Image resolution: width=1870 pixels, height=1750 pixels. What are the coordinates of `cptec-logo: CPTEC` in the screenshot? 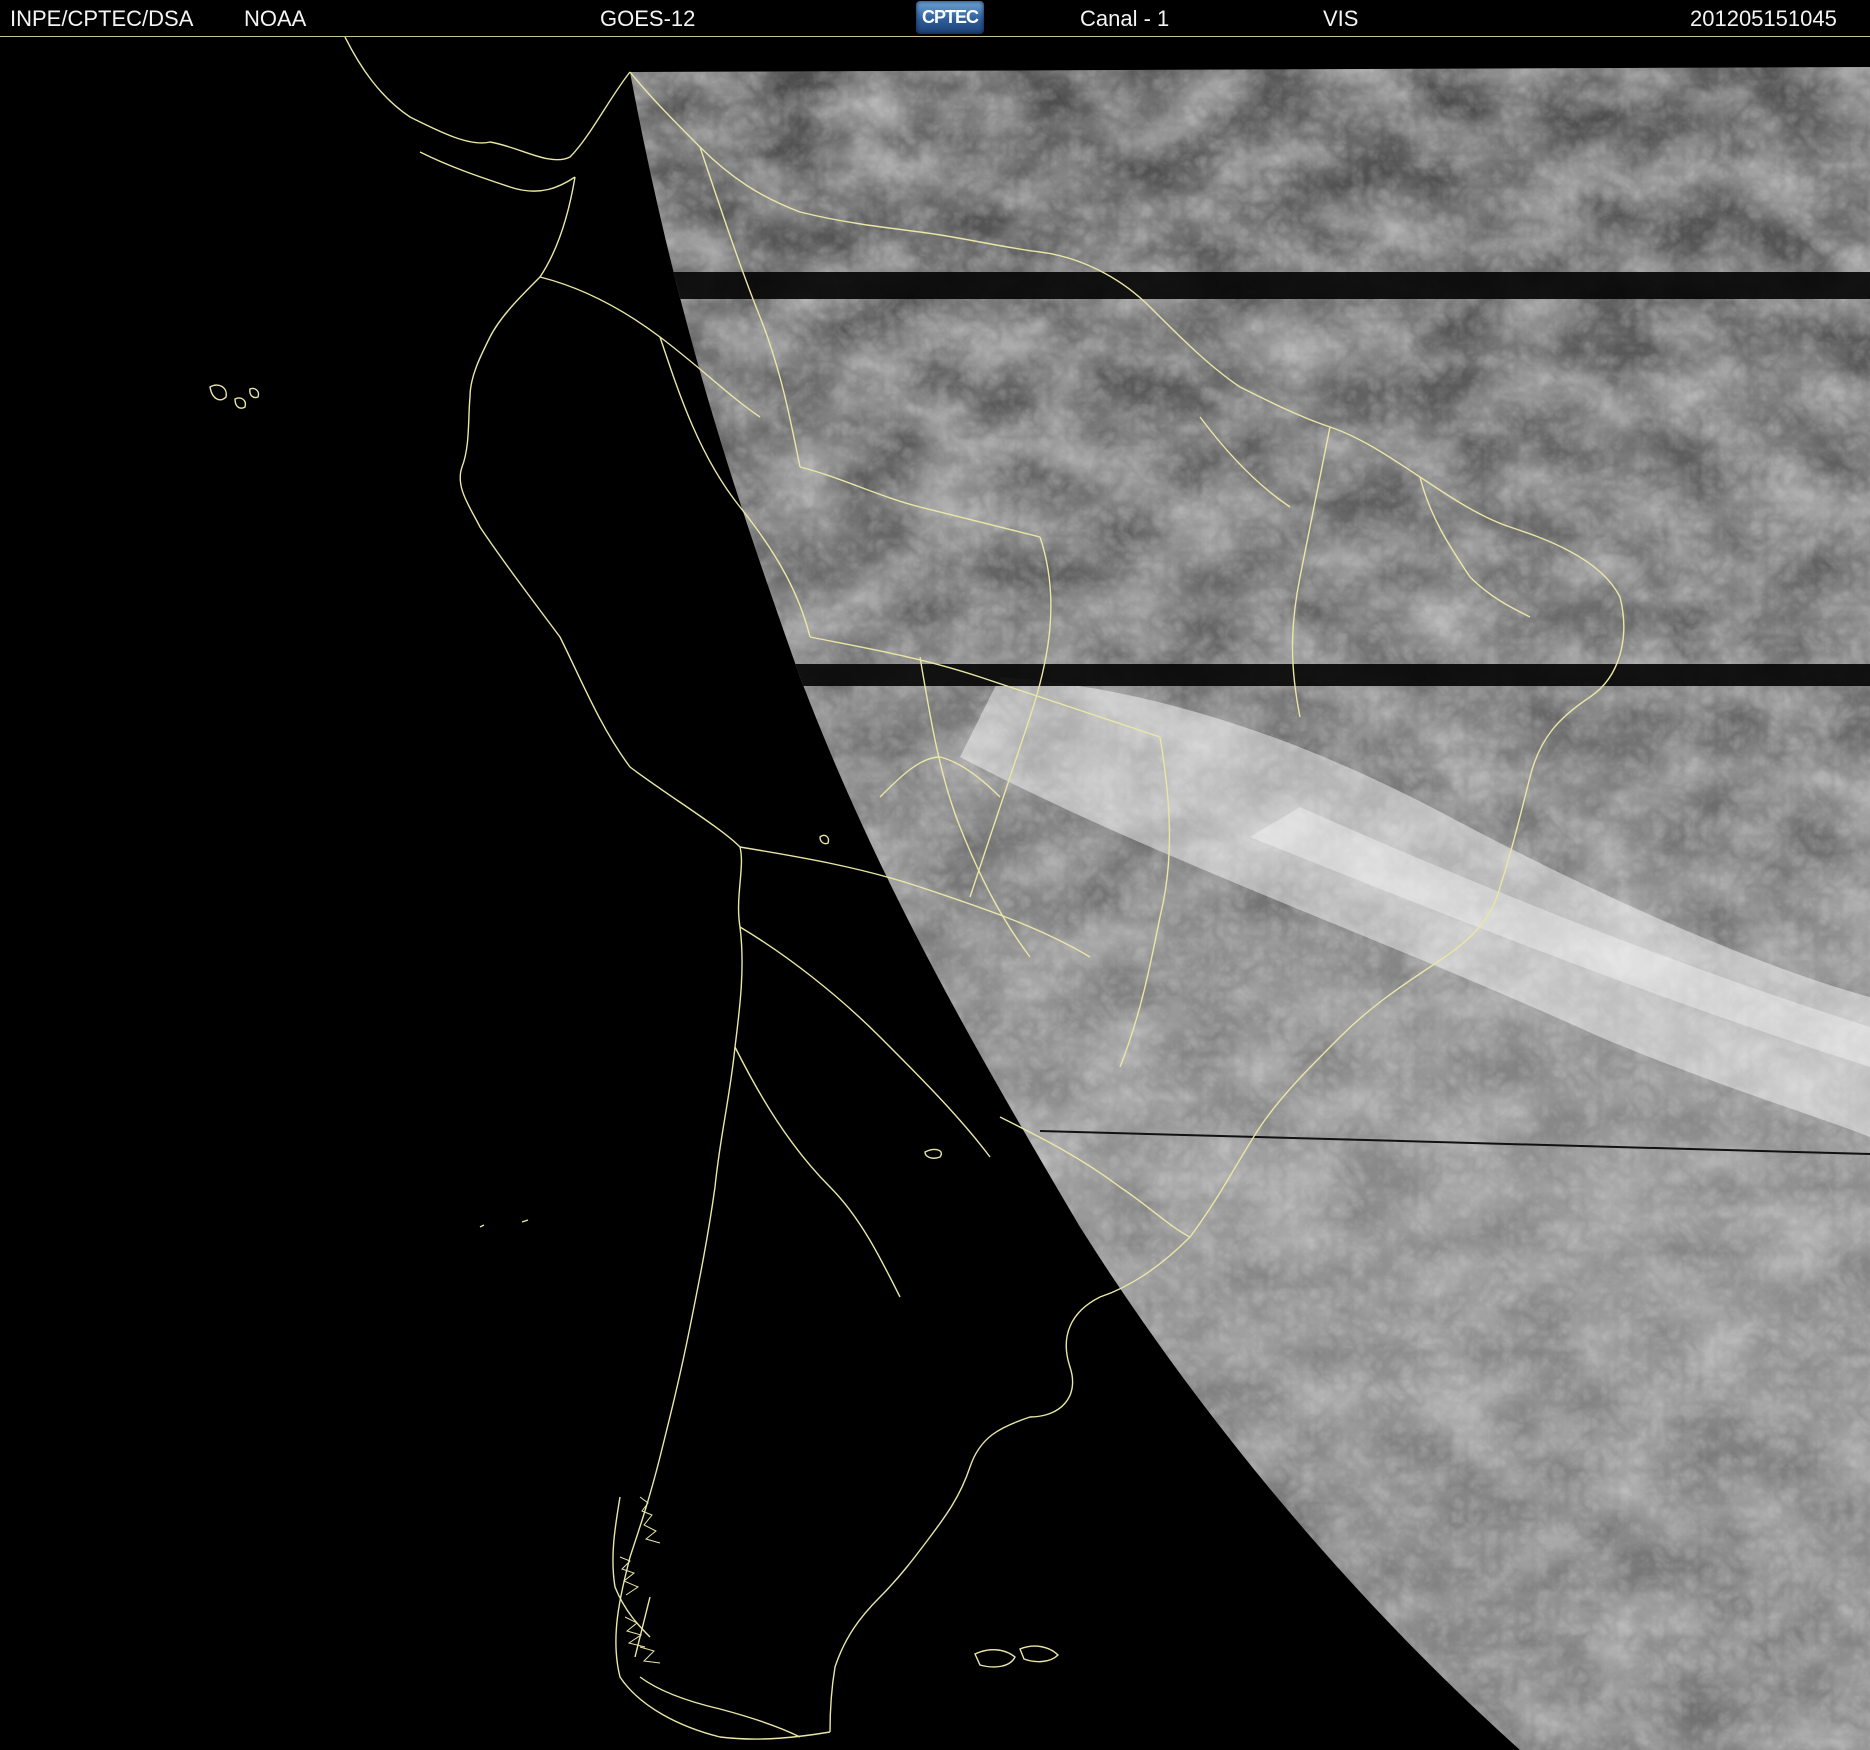 It's located at (950, 17).